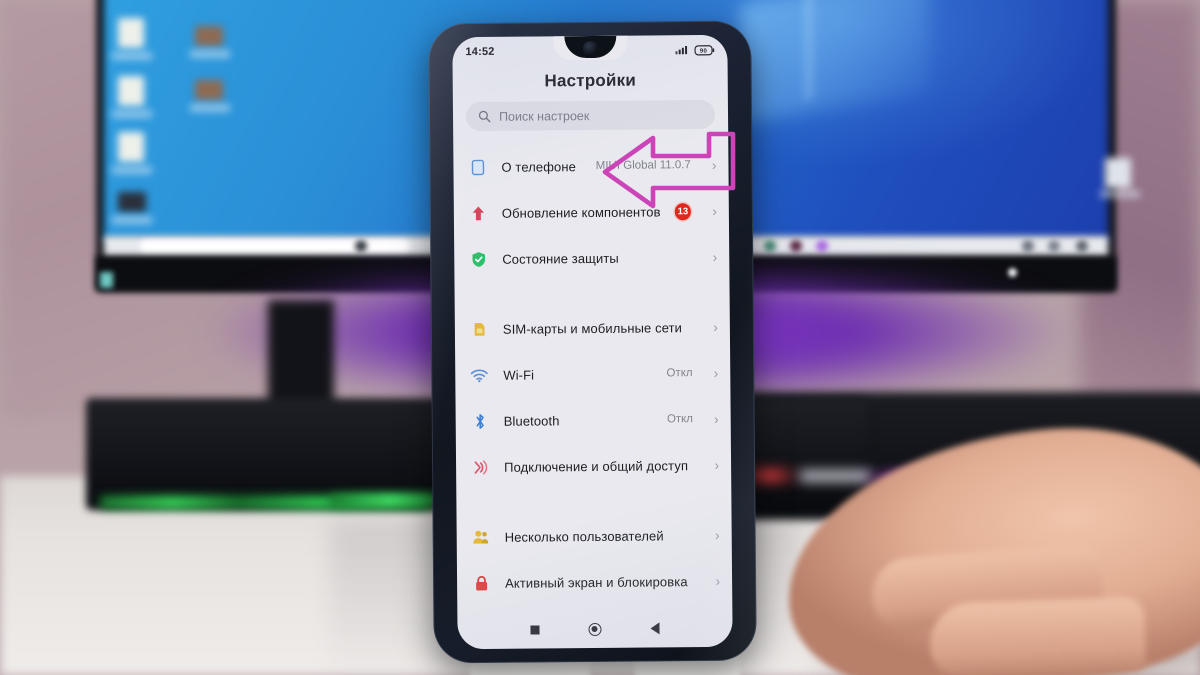 The width and height of the screenshot is (1200, 675). I want to click on row-label: Bluetooth, so click(531, 420).